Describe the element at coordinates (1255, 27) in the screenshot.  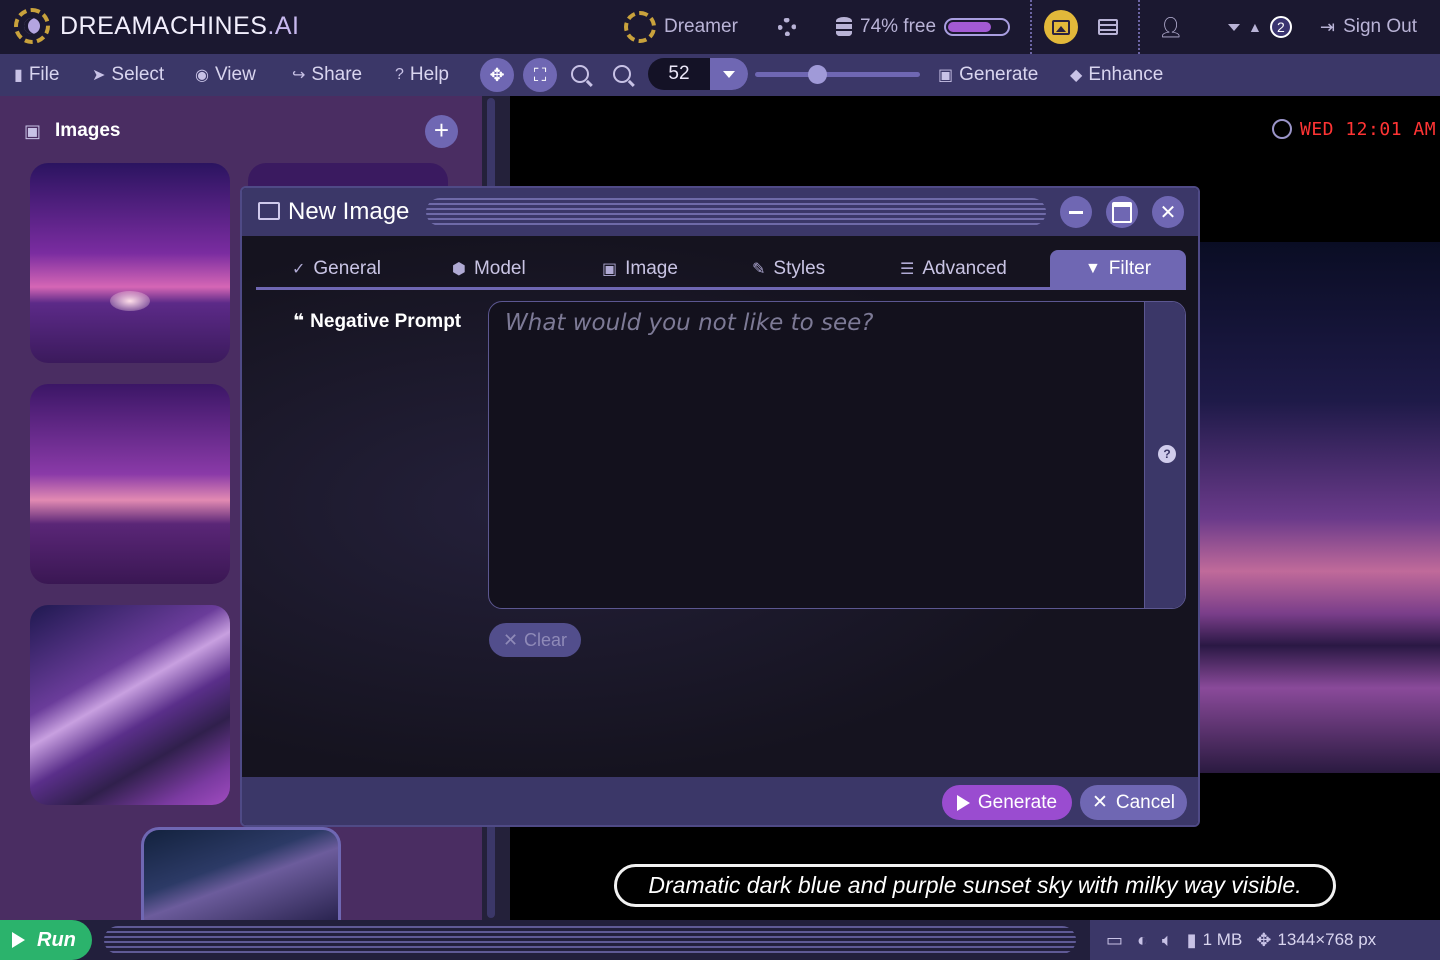
I see `bell-icon: ▲` at that location.